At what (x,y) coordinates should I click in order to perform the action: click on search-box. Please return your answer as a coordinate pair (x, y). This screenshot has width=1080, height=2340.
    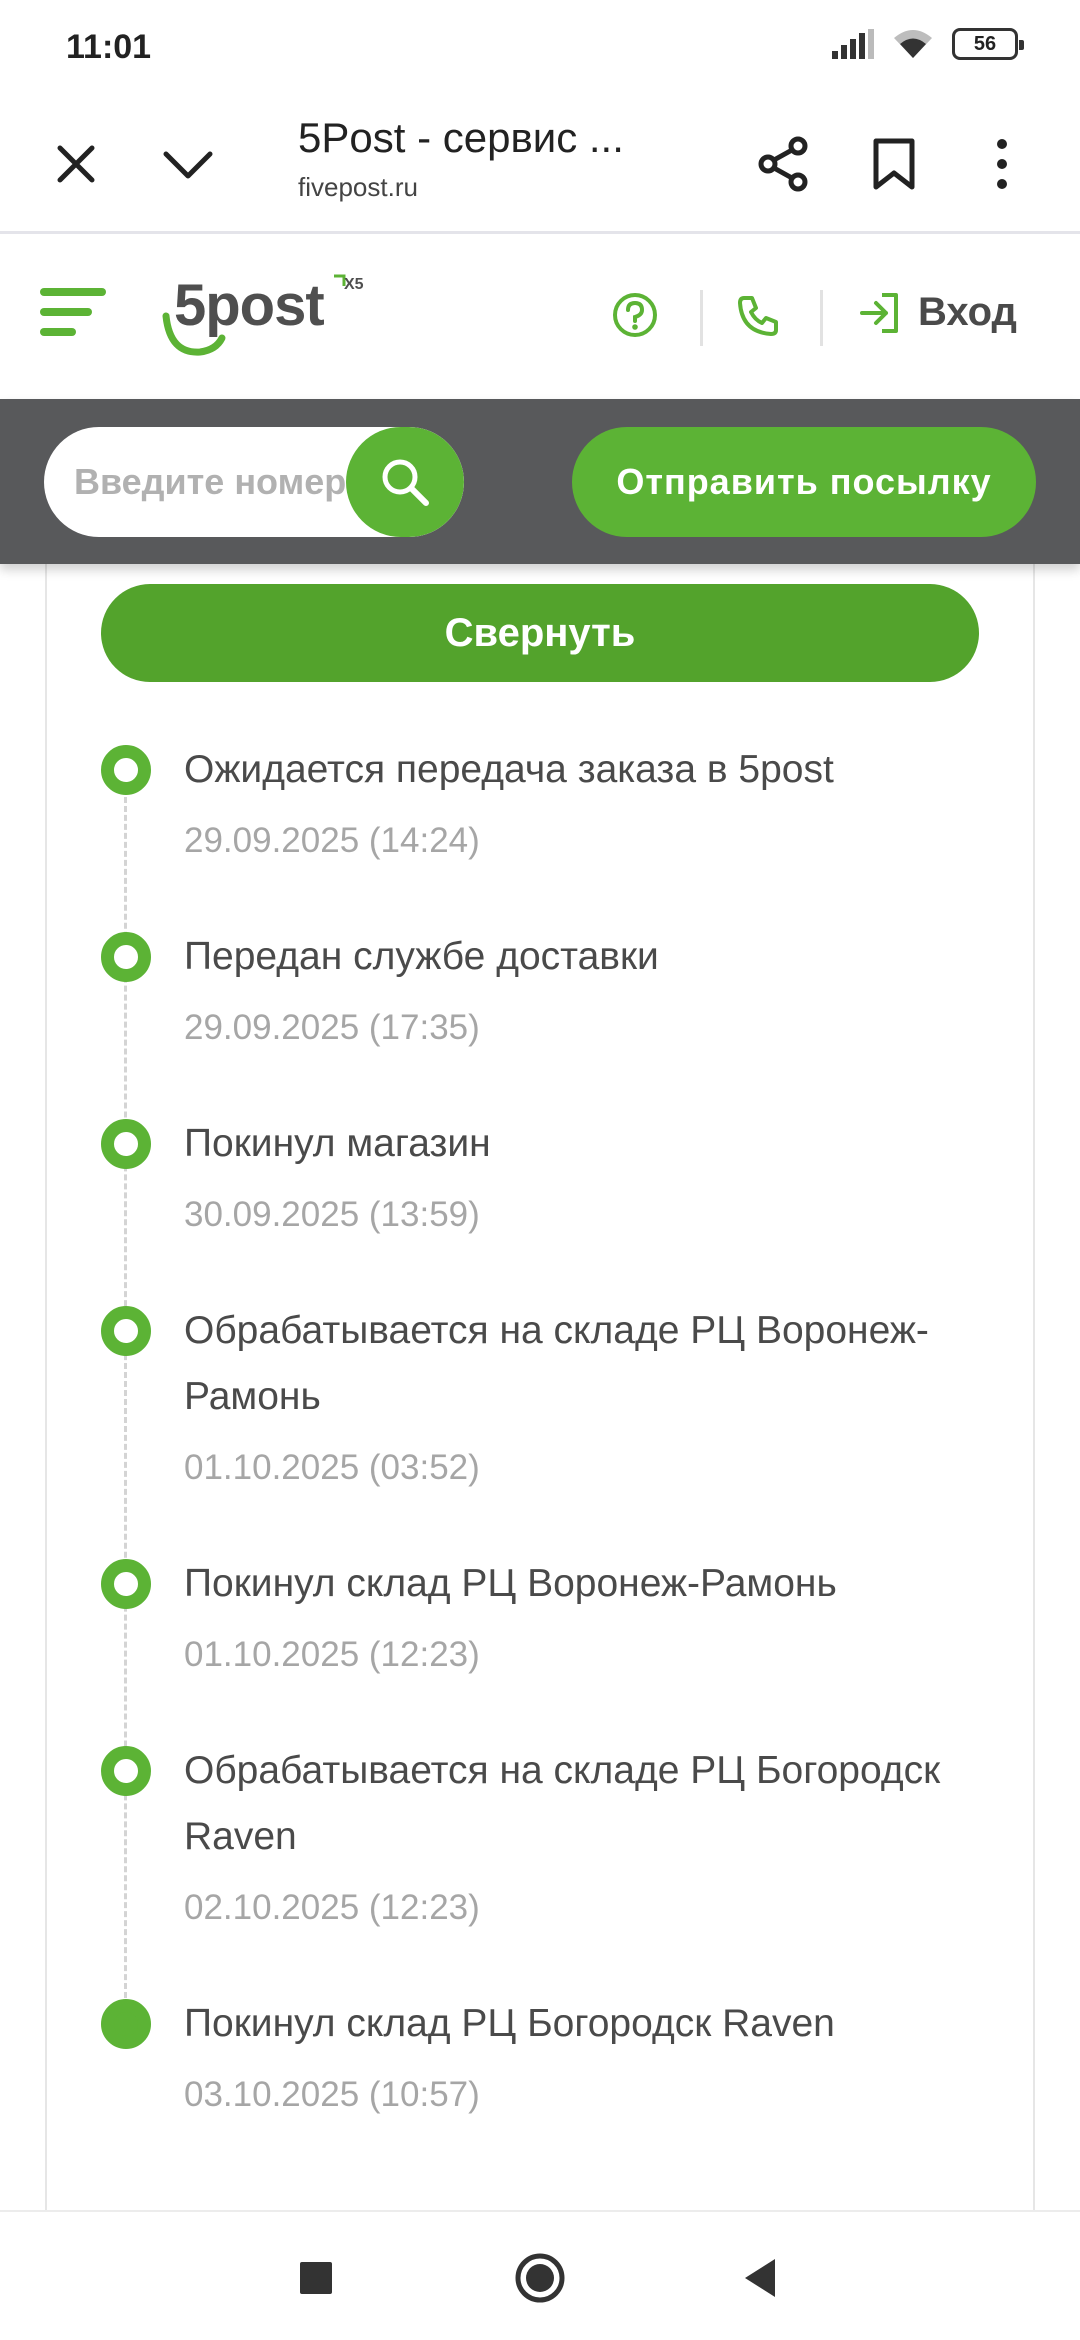
    Looking at the image, I should click on (254, 482).